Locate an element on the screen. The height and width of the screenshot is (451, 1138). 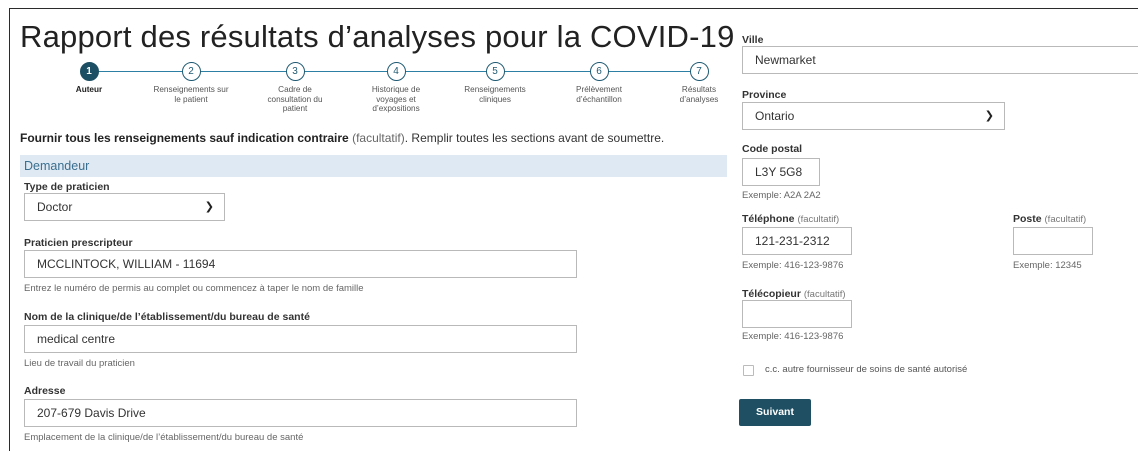
poste-label: Poste (facultatif) is located at coordinates (1049, 219).